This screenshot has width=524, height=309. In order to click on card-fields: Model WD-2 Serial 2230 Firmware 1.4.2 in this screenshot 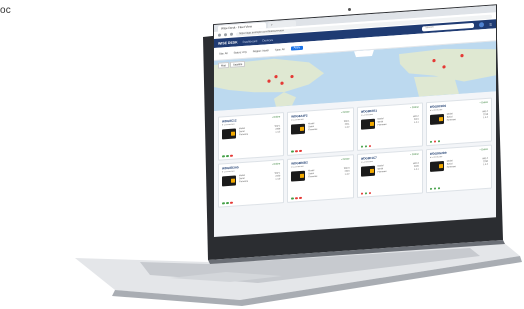, I will do `click(467, 163)`.